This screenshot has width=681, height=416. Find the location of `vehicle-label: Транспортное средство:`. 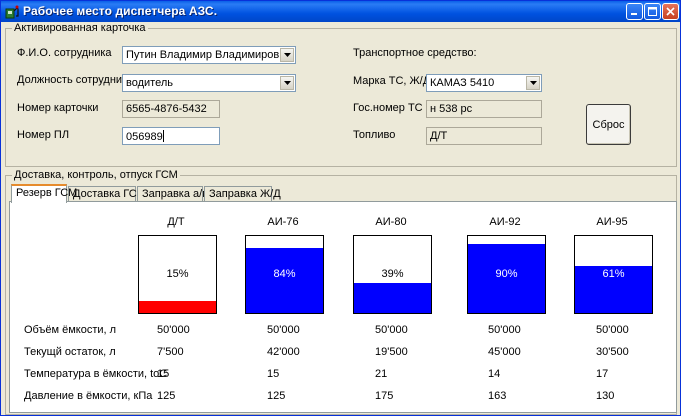

vehicle-label: Транспортное средство: is located at coordinates (415, 53).